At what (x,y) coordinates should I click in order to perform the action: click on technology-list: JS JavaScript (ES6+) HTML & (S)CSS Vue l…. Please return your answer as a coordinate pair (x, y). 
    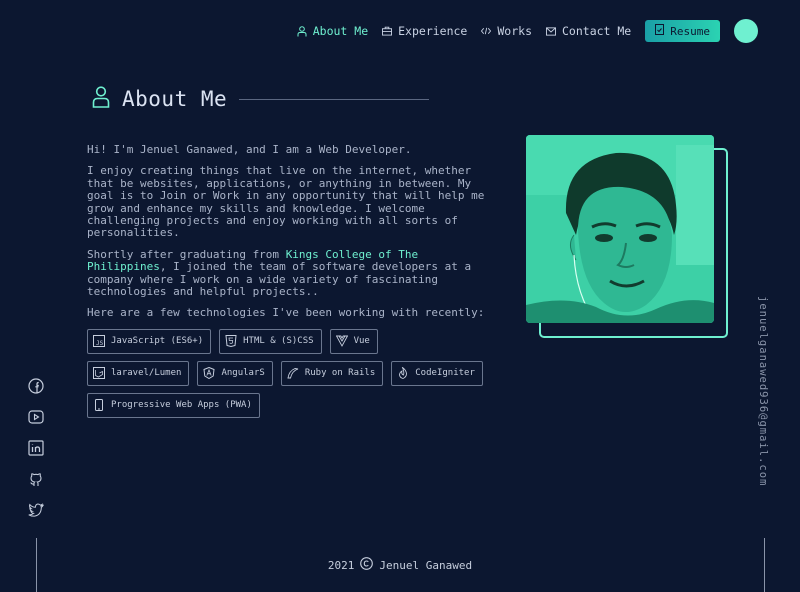
    Looking at the image, I should click on (287, 373).